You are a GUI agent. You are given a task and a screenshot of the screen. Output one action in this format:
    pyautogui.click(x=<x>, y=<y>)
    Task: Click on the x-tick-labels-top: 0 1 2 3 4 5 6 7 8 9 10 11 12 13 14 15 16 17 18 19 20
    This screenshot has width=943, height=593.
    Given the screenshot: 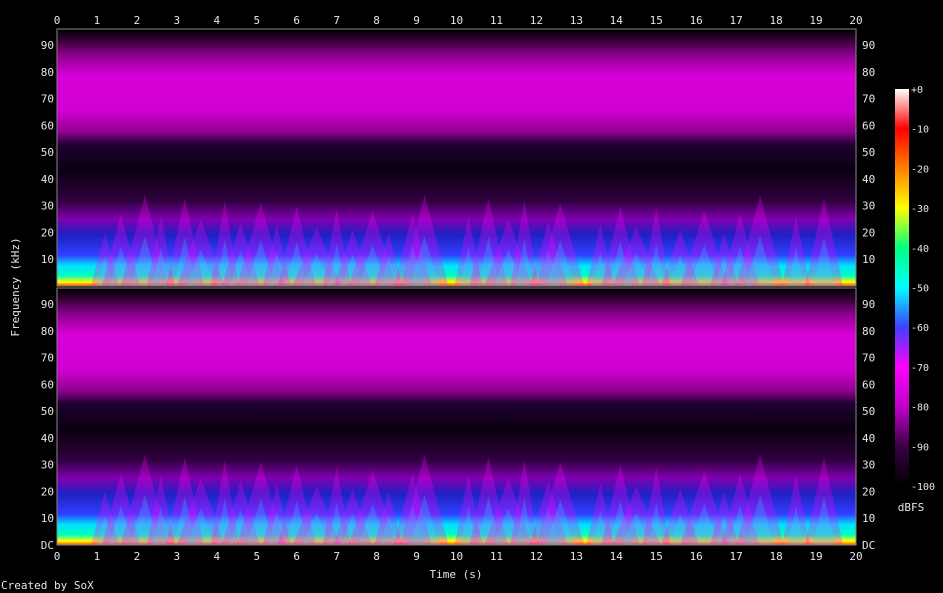 What is the action you would take?
    pyautogui.click(x=458, y=20)
    